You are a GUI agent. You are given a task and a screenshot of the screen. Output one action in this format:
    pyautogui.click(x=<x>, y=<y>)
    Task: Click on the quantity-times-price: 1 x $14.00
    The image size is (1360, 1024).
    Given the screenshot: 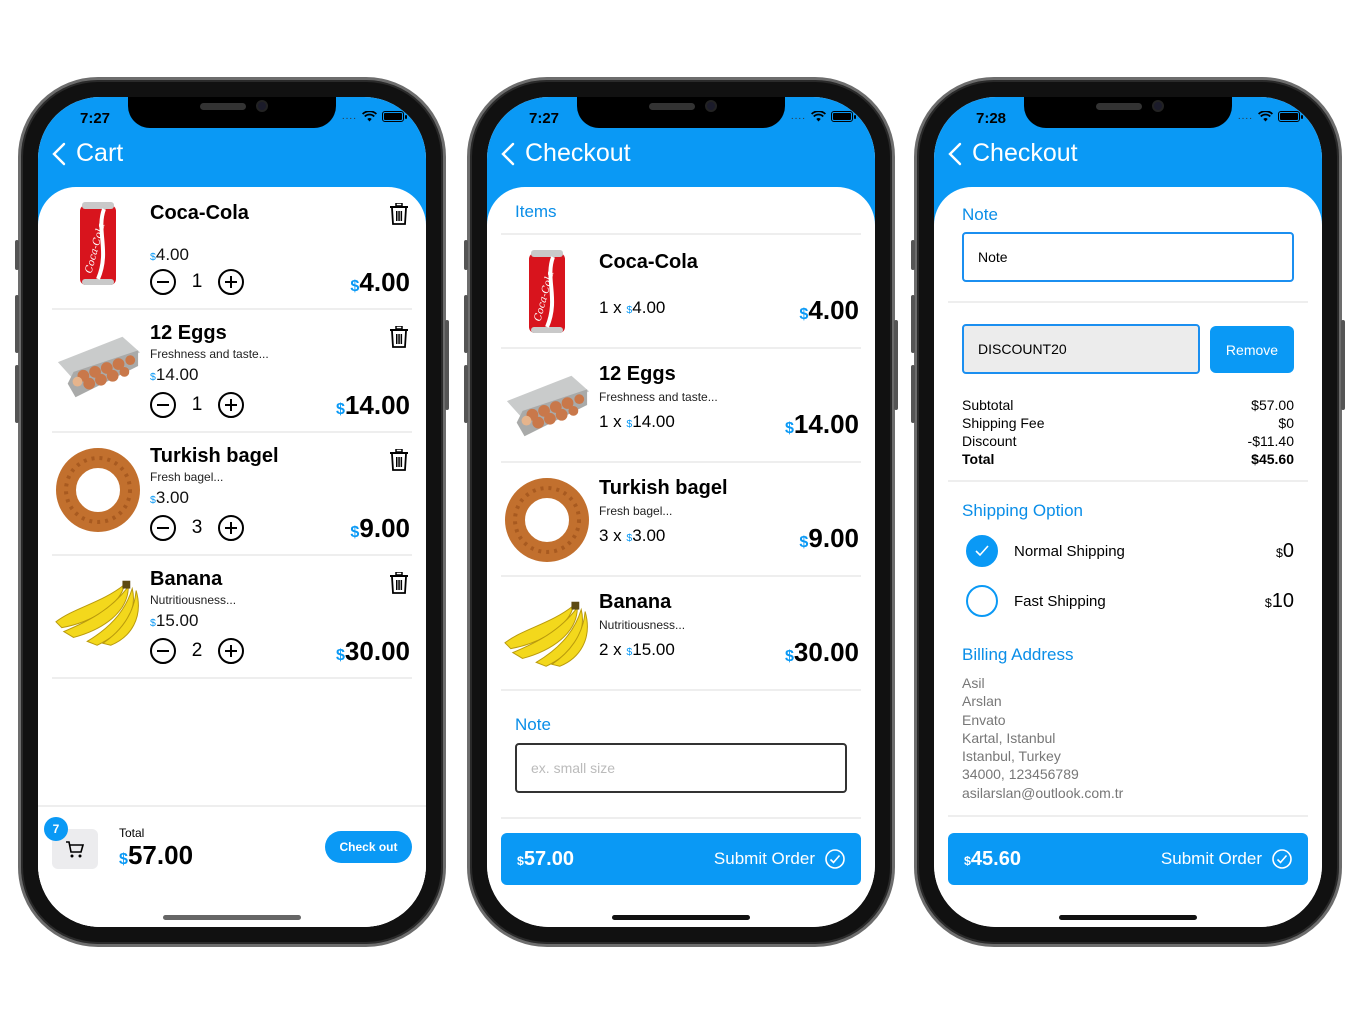 What is the action you would take?
    pyautogui.click(x=637, y=421)
    